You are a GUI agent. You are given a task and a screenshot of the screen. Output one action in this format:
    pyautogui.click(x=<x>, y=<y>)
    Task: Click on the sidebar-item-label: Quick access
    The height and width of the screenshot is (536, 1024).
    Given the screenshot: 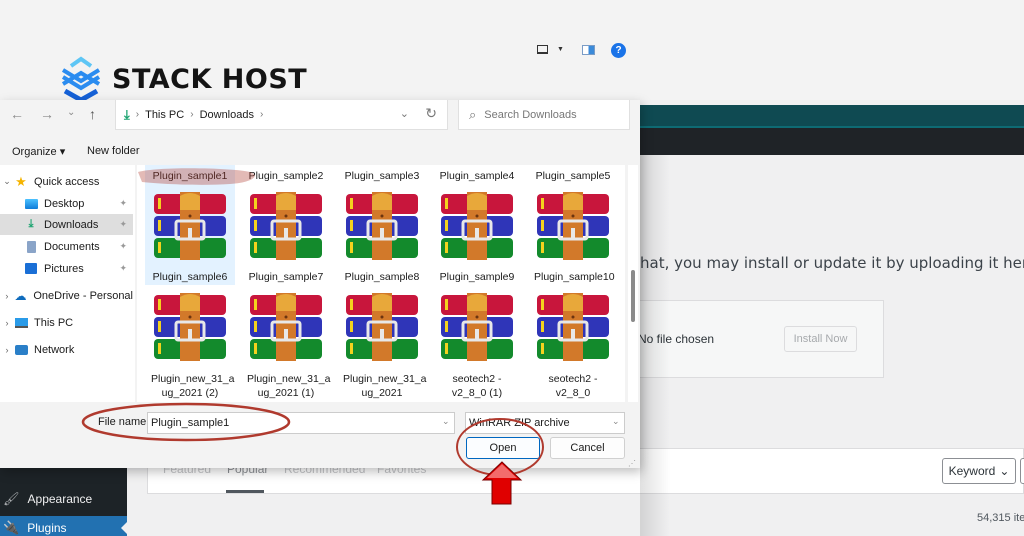 What is the action you would take?
    pyautogui.click(x=67, y=181)
    